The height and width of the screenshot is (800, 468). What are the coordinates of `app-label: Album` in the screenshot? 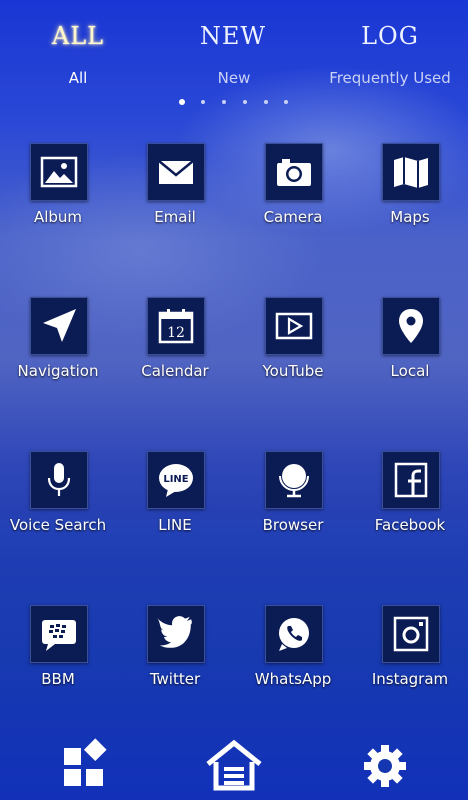 It's located at (58, 217).